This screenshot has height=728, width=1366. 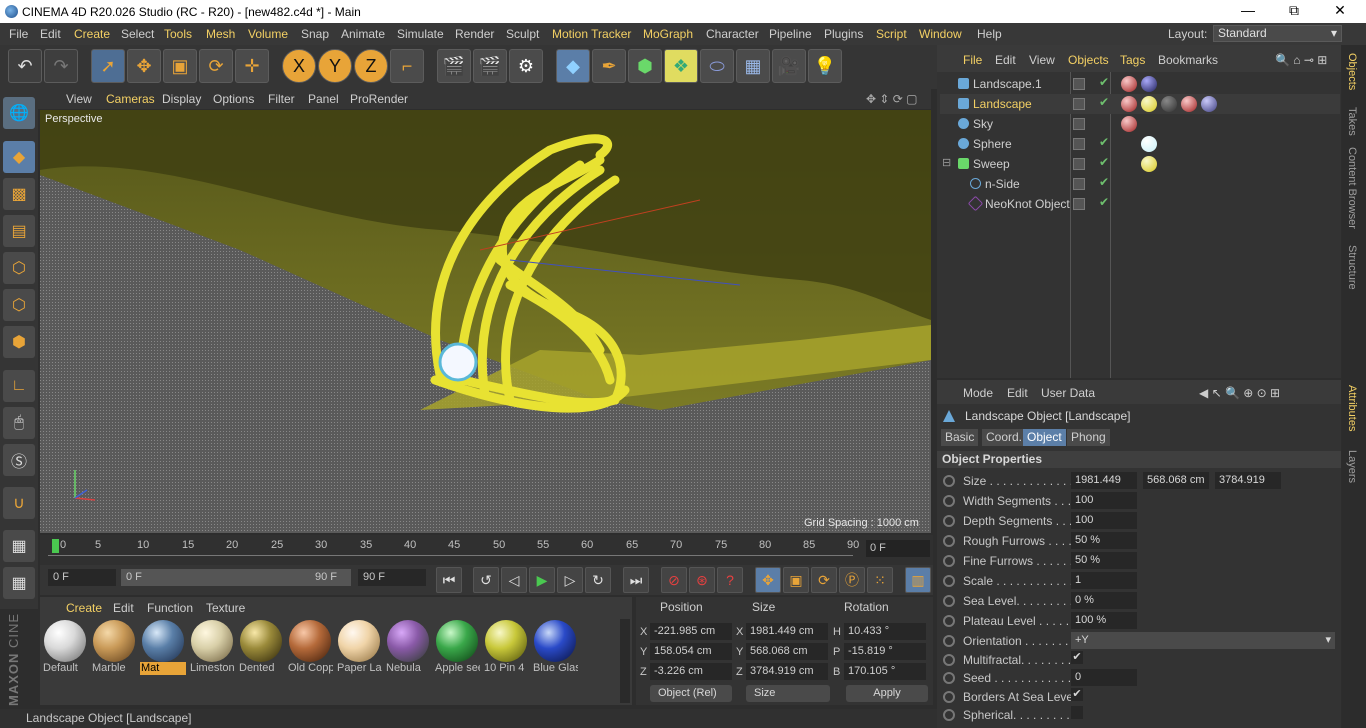 What do you see at coordinates (1005, 60) in the screenshot?
I see `object-menu-edit: Edit` at bounding box center [1005, 60].